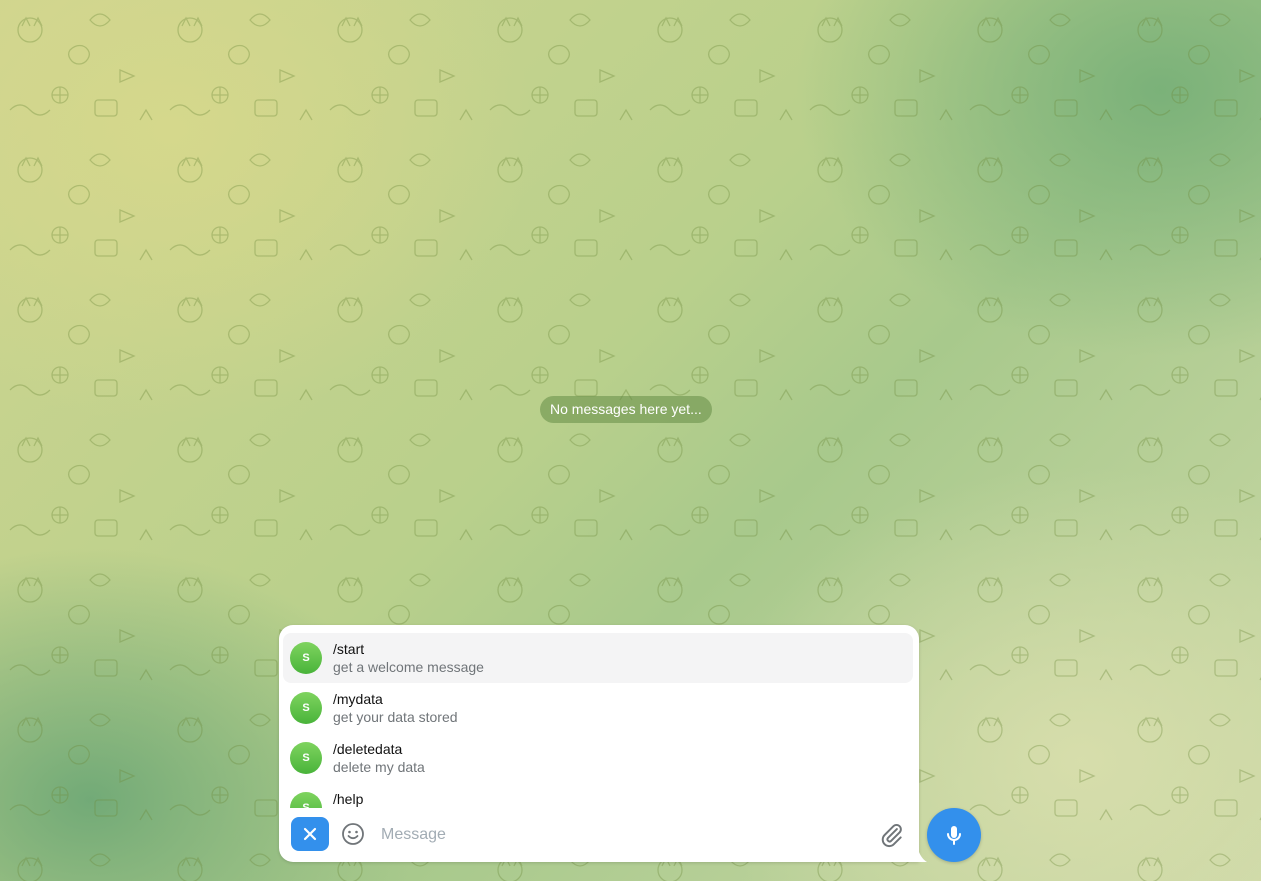 This screenshot has height=881, width=1261. Describe the element at coordinates (358, 699) in the screenshot. I see `command-name: /mydata` at that location.